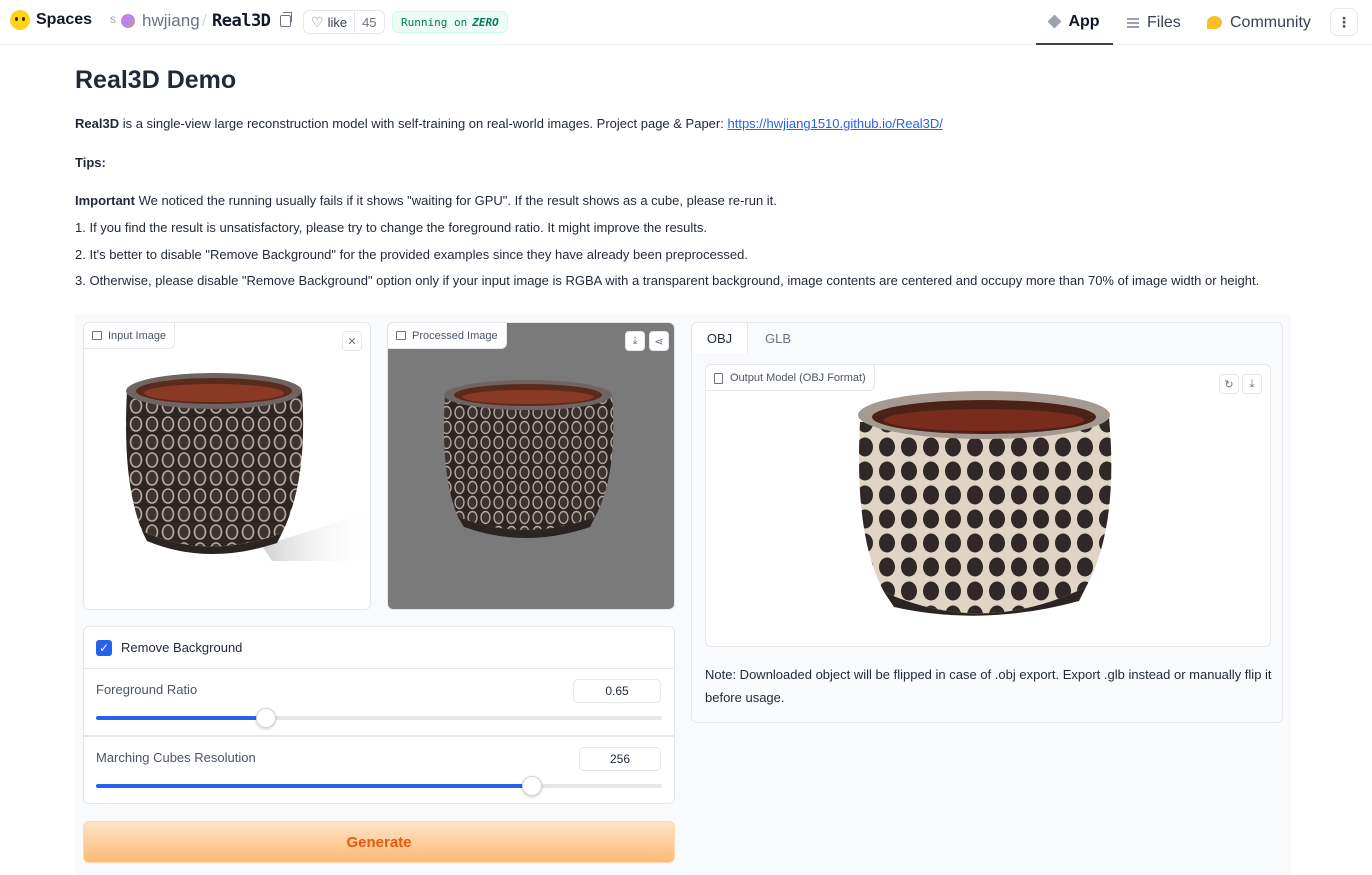  Describe the element at coordinates (241, 21) in the screenshot. I see `breadcrumb-repo: Real3D` at that location.